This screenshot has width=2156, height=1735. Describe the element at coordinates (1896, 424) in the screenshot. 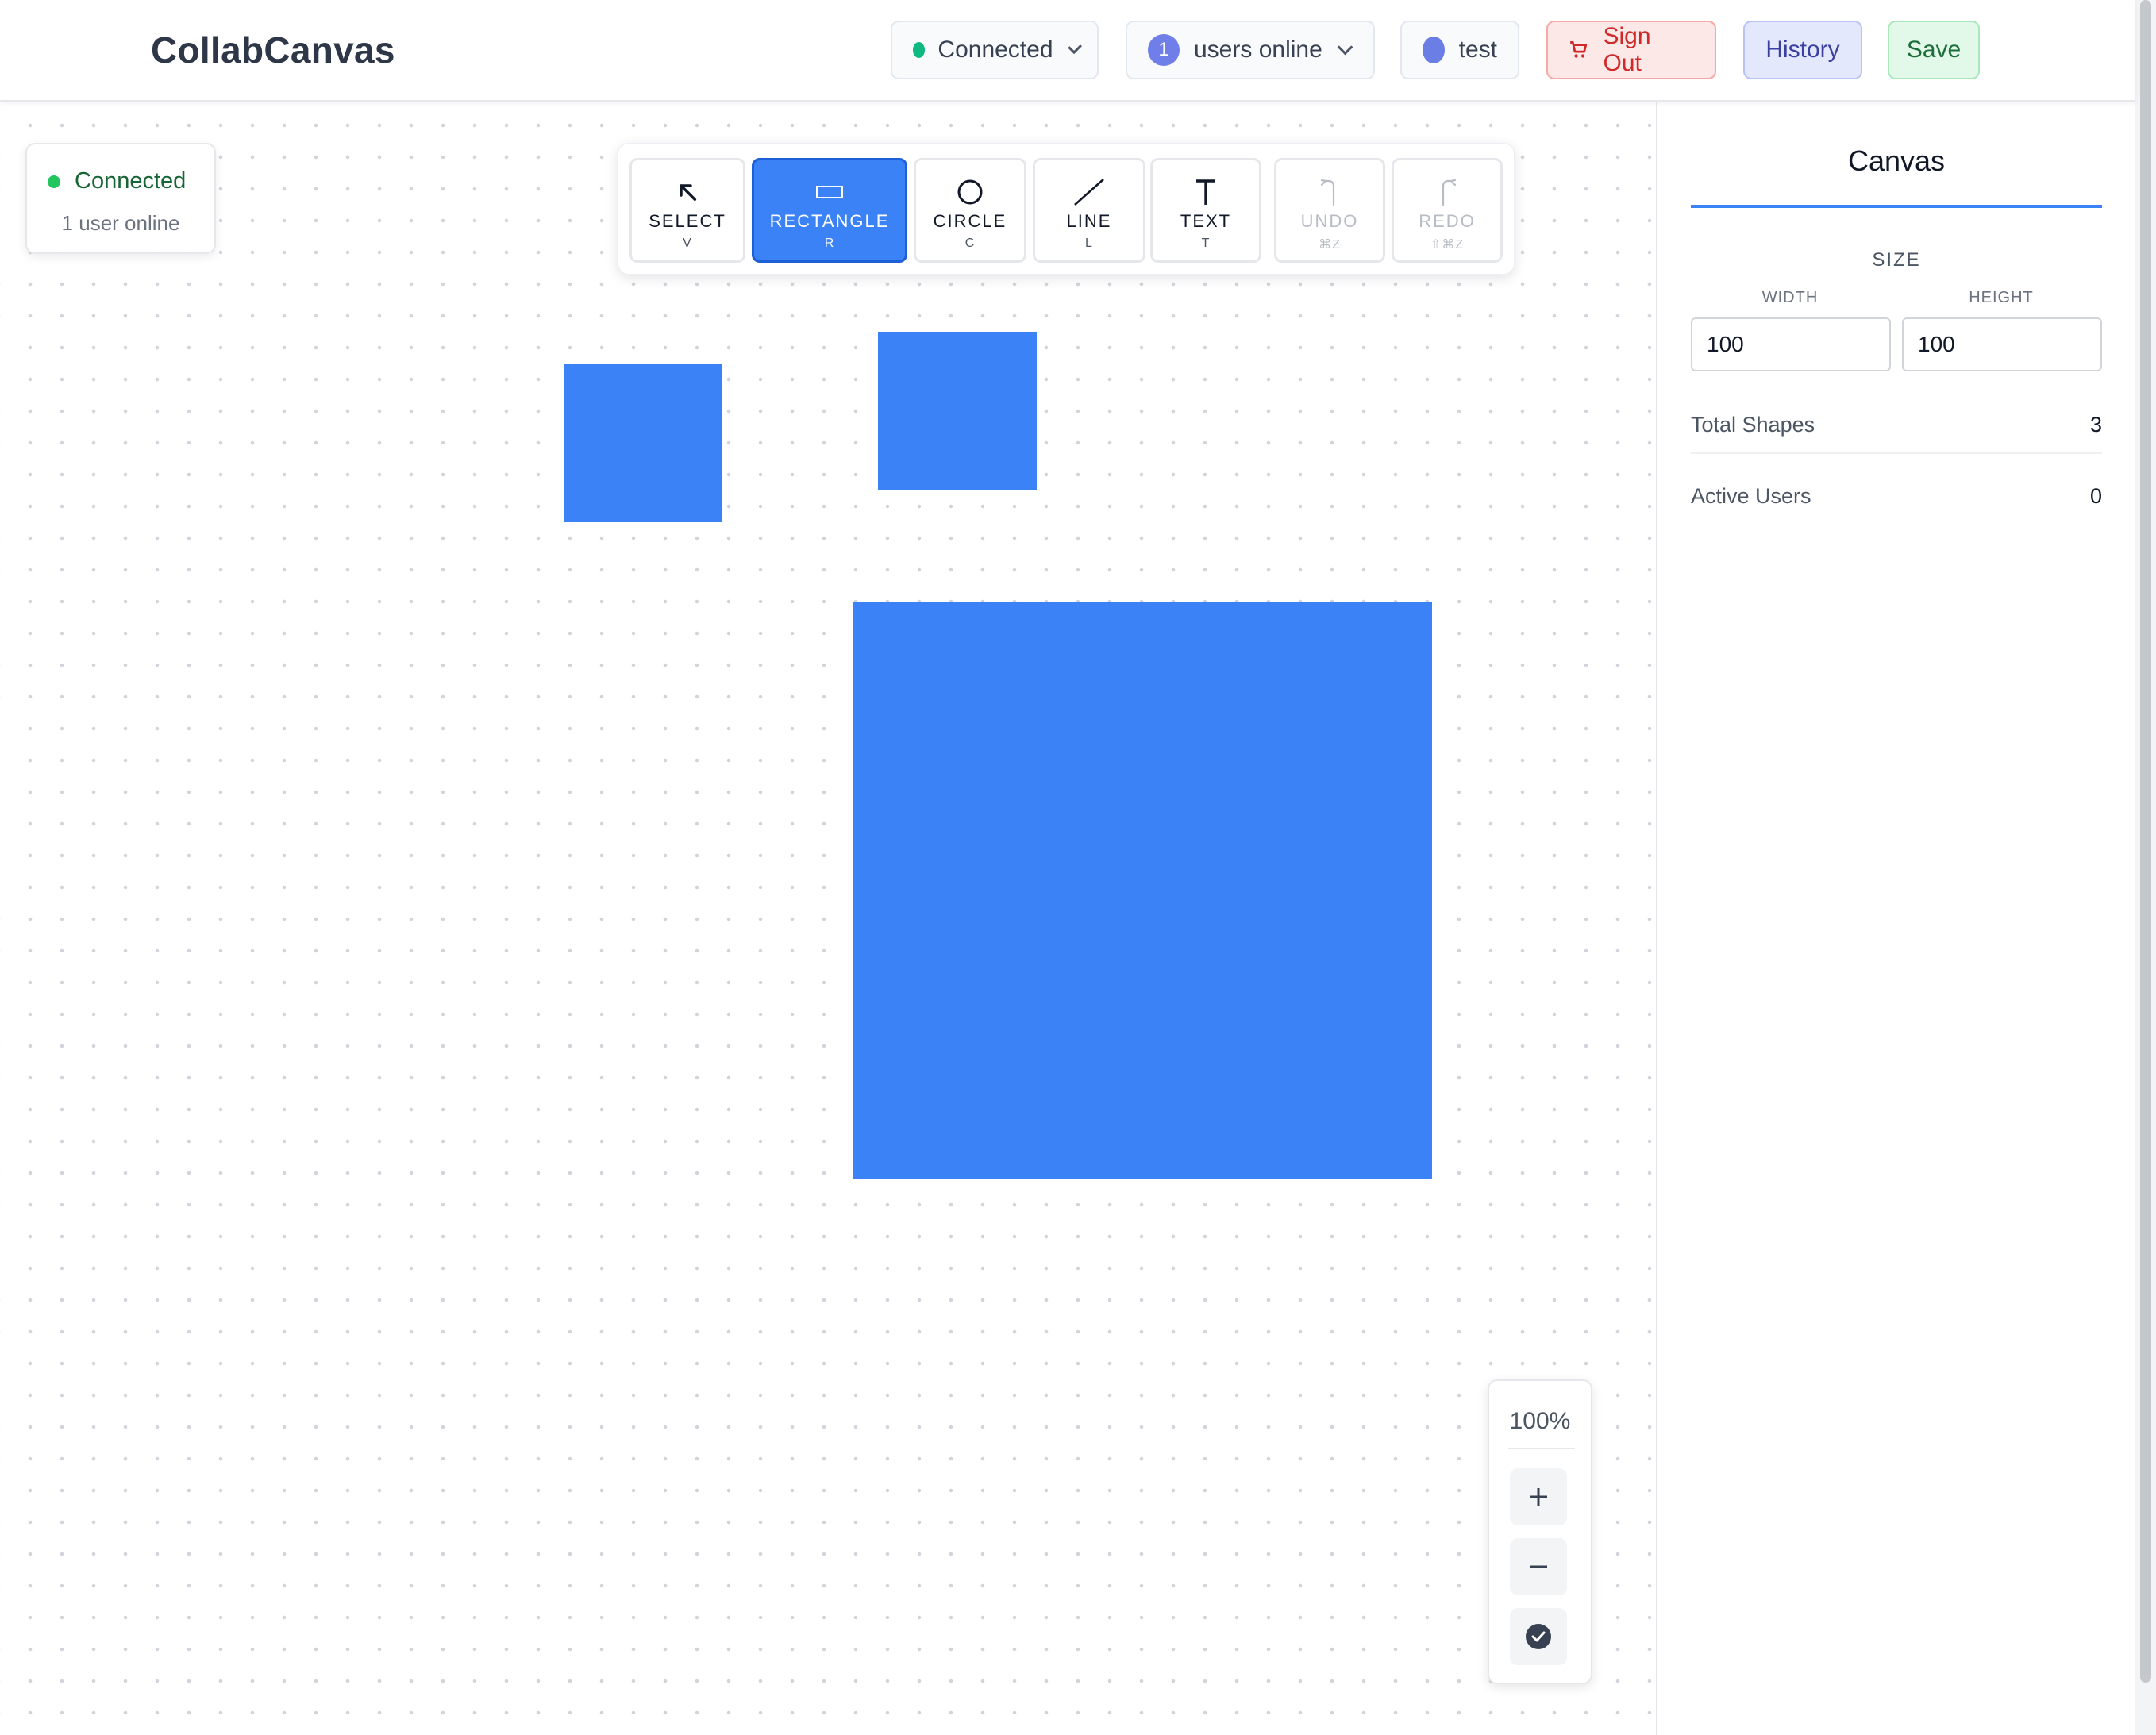

I see `stat-total-shapes: Total Shapes 3` at that location.